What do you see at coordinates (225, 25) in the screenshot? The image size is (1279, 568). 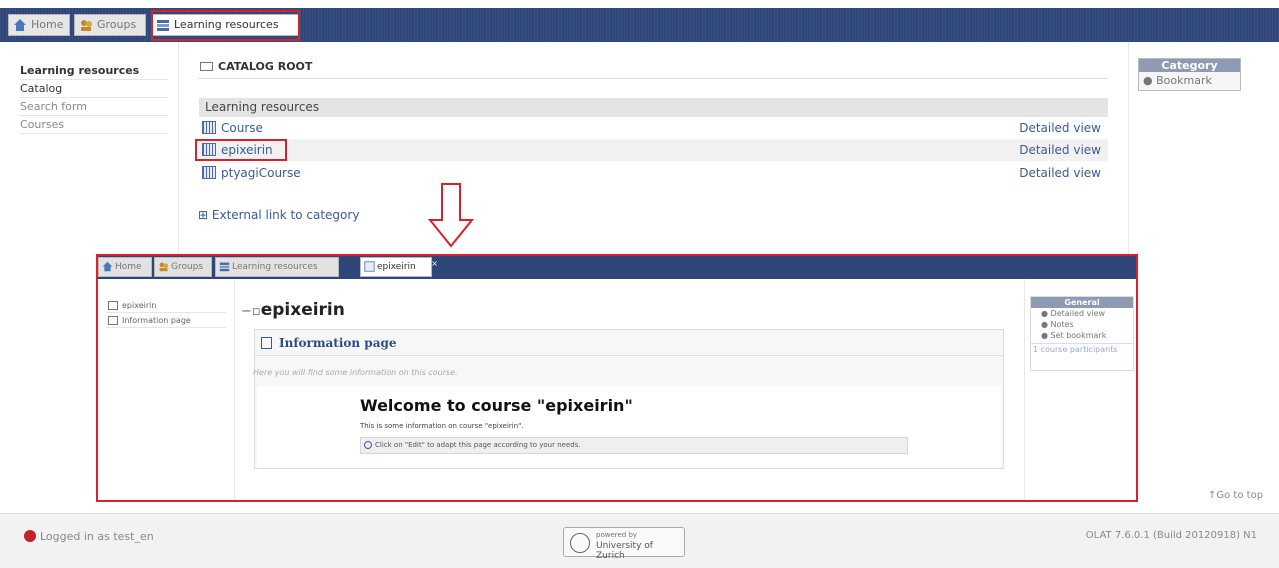 I see `highlight-learning-resources-tab` at bounding box center [225, 25].